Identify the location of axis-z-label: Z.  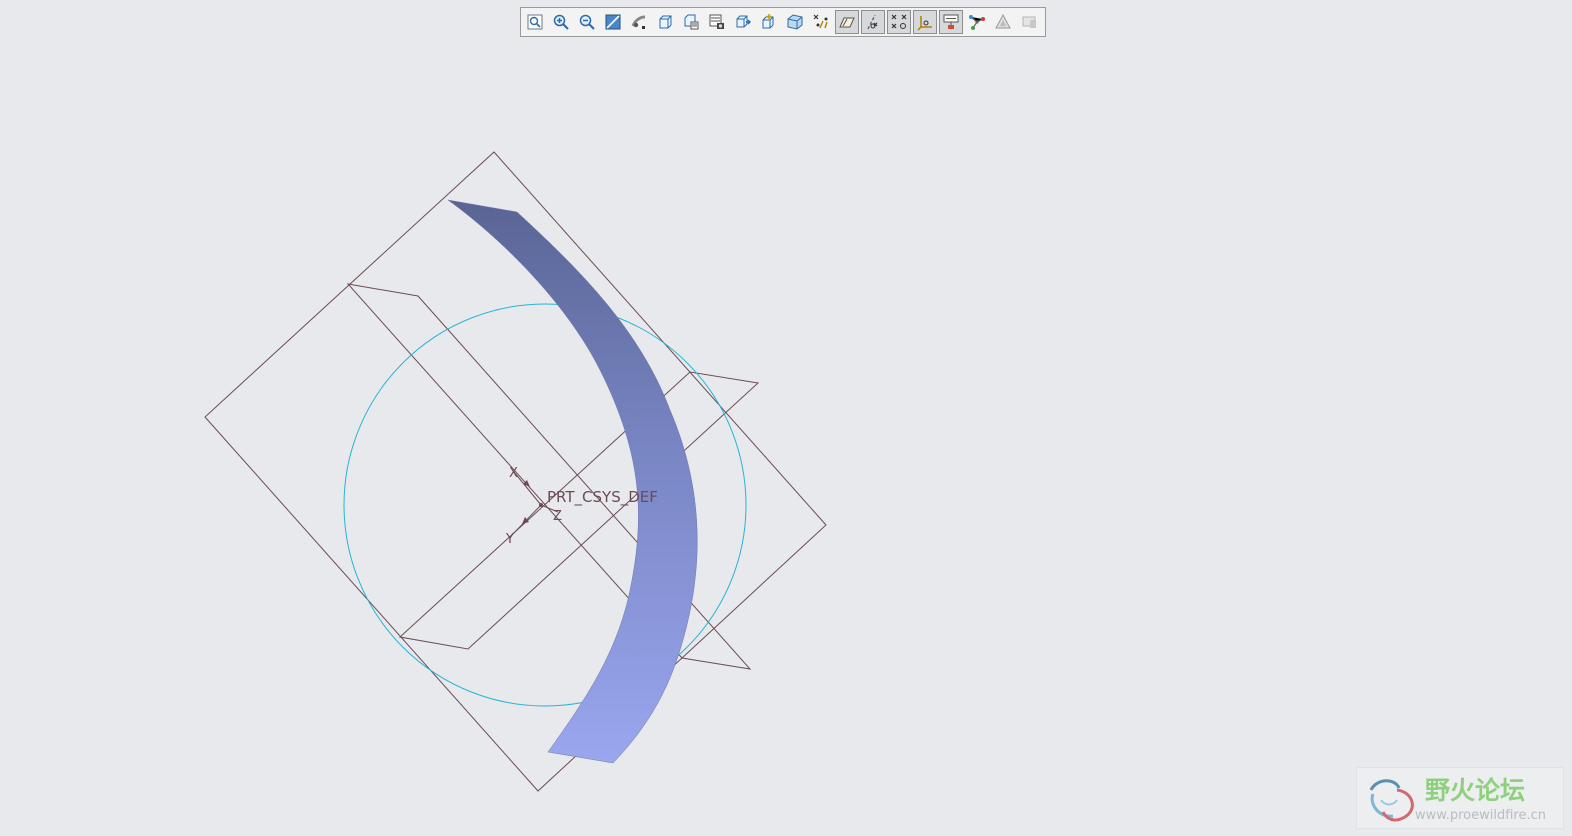
(557, 516).